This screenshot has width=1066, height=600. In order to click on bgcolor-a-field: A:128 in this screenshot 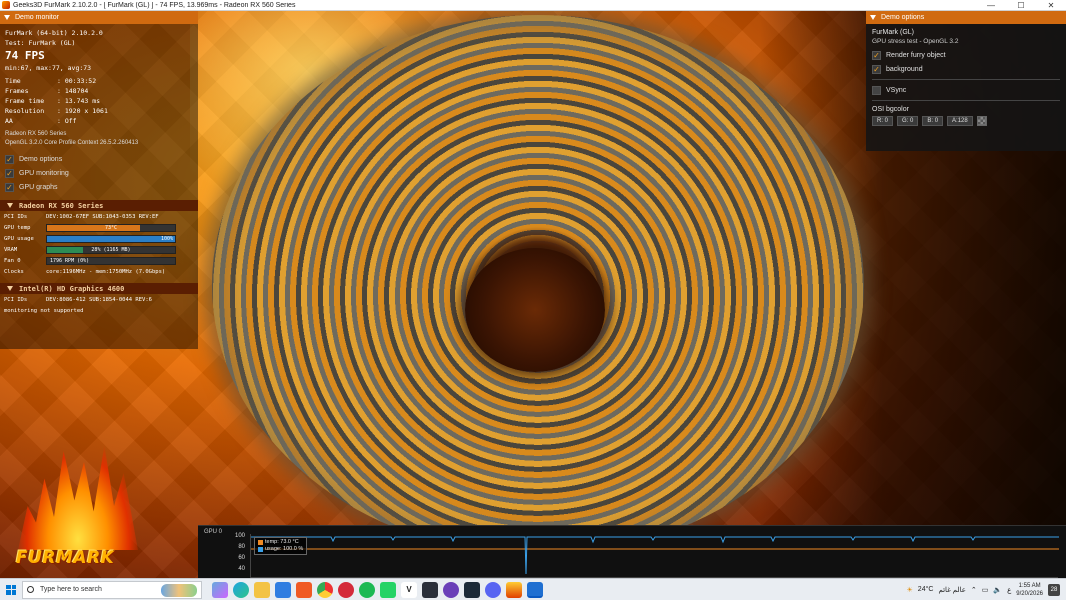, I will do `click(960, 121)`.